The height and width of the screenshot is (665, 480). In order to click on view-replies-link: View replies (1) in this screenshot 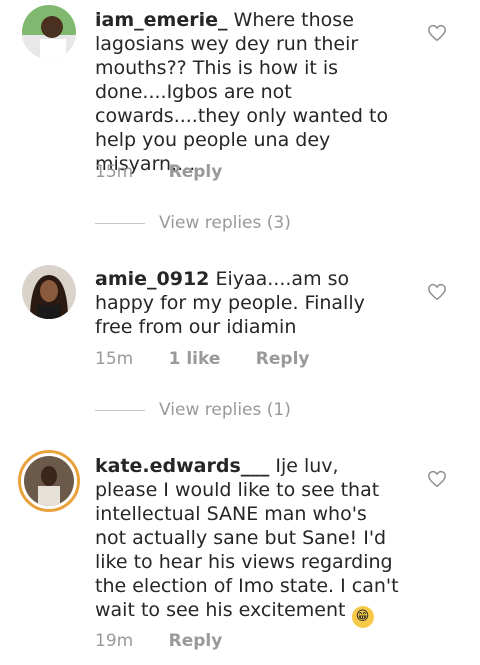, I will do `click(193, 410)`.